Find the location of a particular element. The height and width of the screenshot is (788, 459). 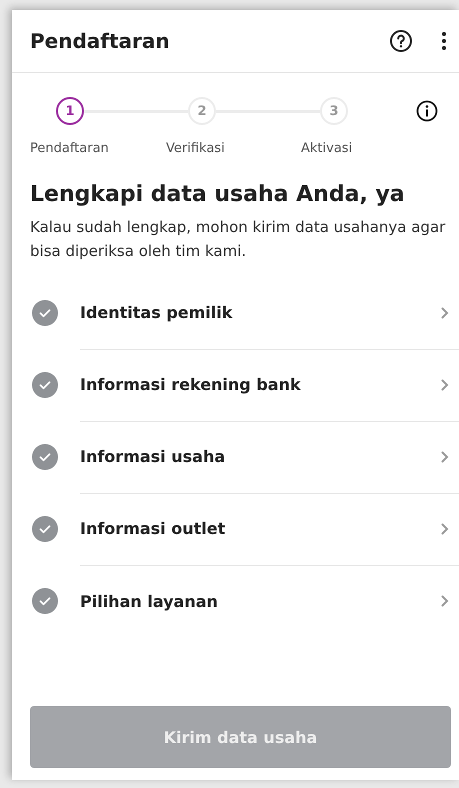

heading: Lengkapi data usaha Anda, ya is located at coordinates (218, 194).